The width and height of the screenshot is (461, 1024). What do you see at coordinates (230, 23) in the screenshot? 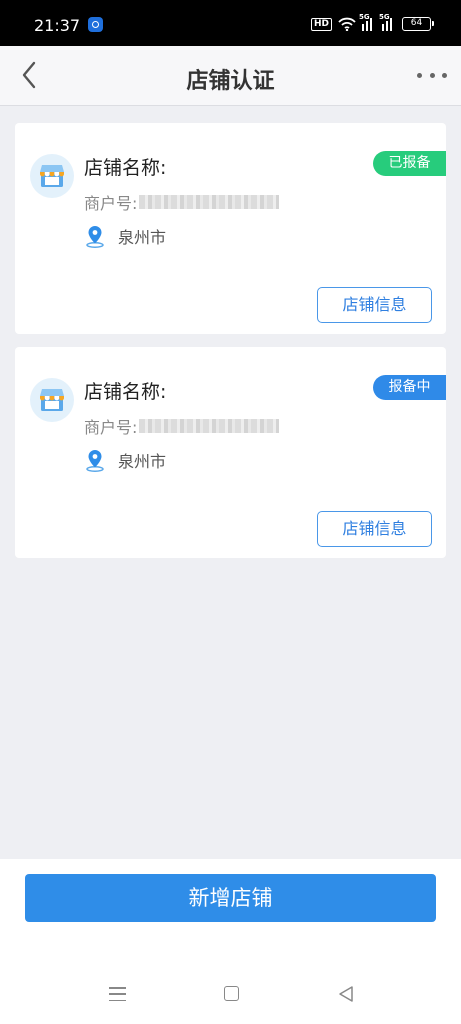
I see `status-bar: 21:37 HD 5G 5G 64` at bounding box center [230, 23].